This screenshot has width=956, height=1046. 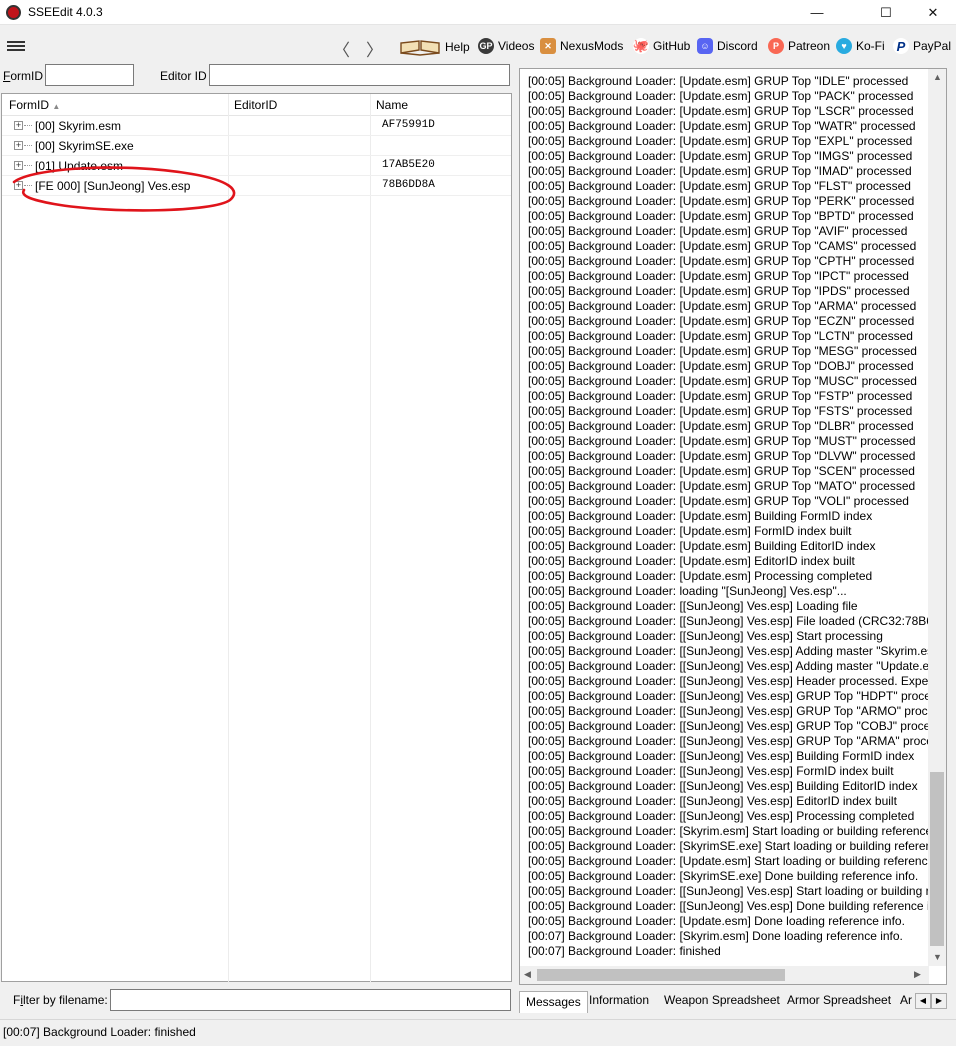 What do you see at coordinates (374, 48) in the screenshot?
I see `forward-arrow-icon: 〉` at bounding box center [374, 48].